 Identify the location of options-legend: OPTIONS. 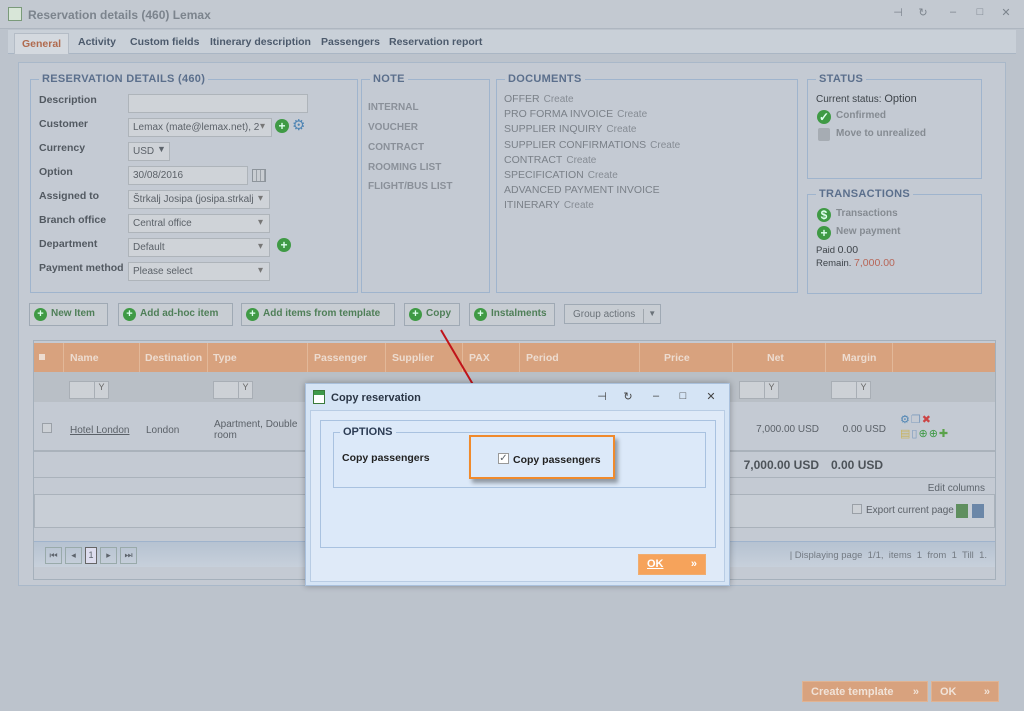
(368, 432).